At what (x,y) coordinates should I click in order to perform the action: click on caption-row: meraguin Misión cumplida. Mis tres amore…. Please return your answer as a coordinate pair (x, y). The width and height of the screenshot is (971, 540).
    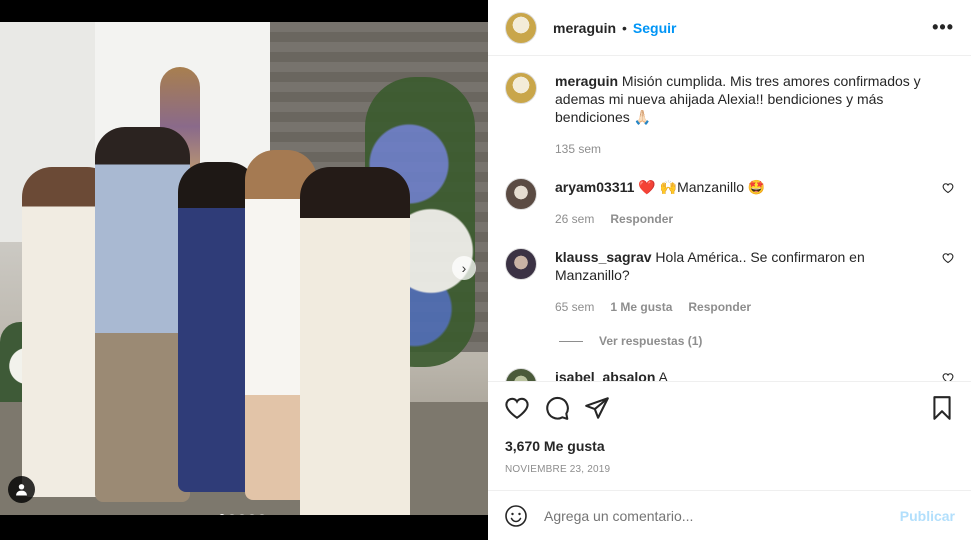
    Looking at the image, I should click on (729, 115).